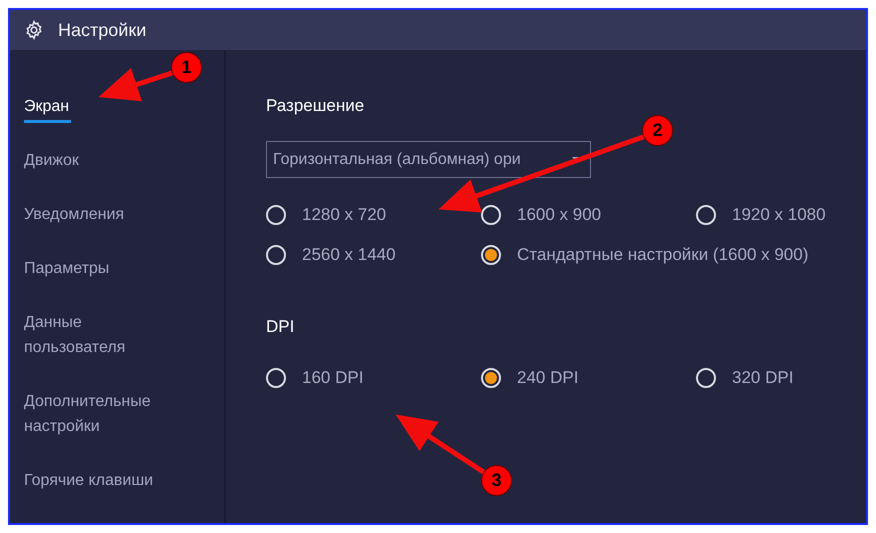 The image size is (876, 533). I want to click on settings-icon, so click(34, 30).